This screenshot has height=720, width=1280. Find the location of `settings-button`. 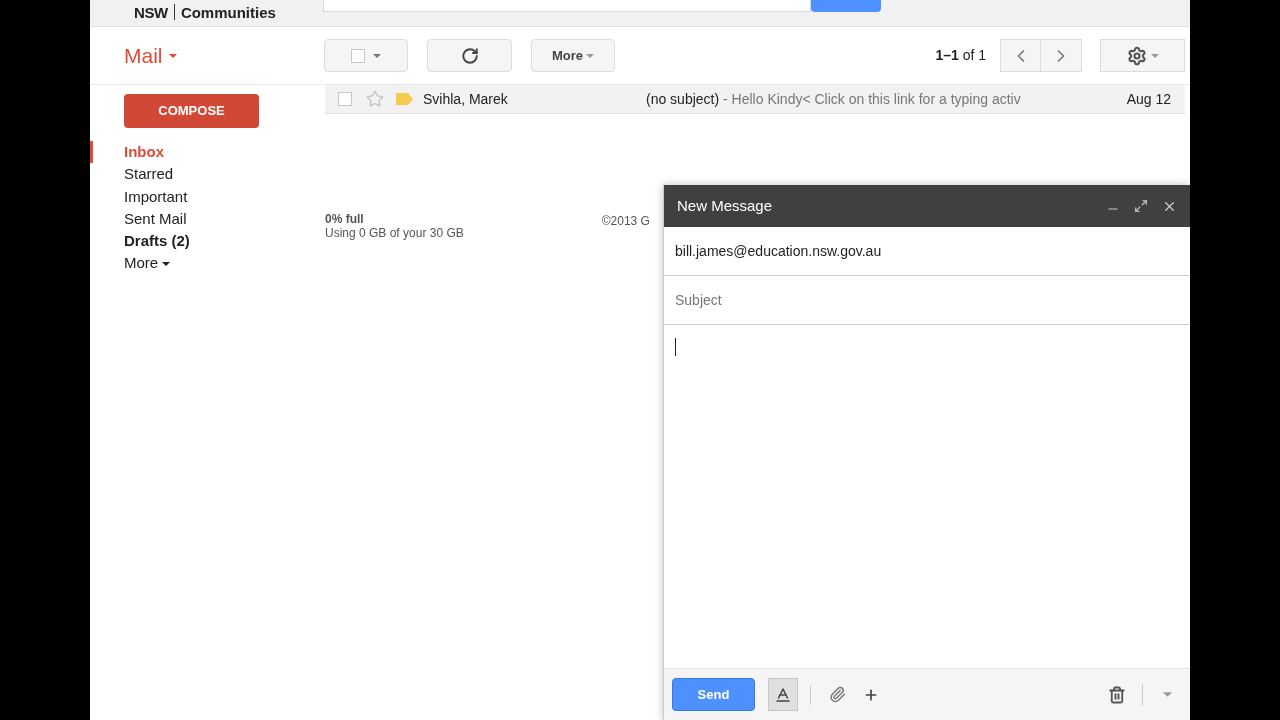

settings-button is located at coordinates (1142, 55).